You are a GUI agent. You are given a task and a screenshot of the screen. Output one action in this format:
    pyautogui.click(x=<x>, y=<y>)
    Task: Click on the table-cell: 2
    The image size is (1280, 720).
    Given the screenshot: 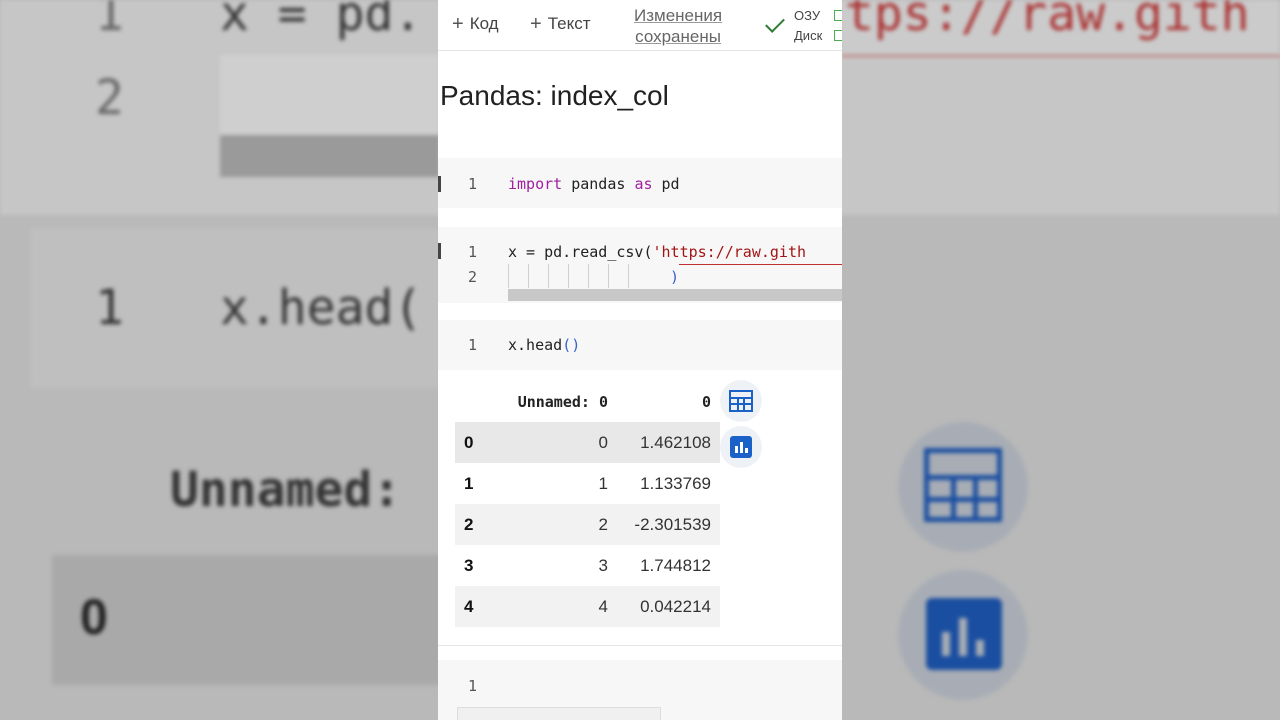 What is the action you would take?
    pyautogui.click(x=603, y=524)
    